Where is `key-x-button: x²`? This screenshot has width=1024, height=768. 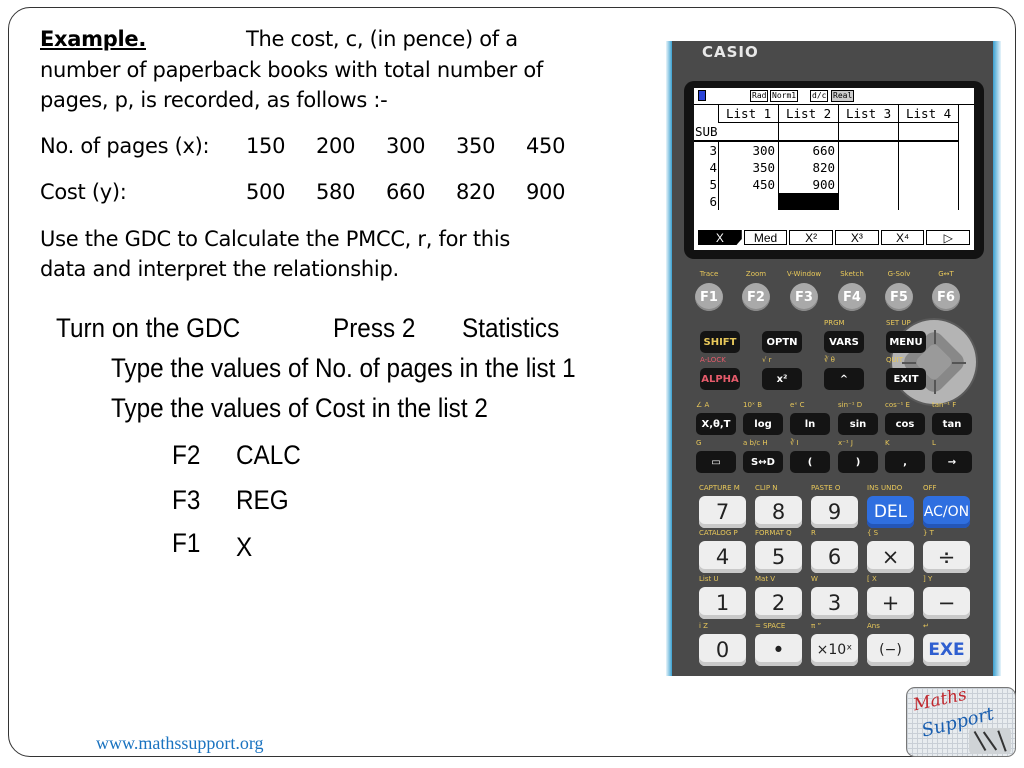
key-x-button: x² is located at coordinates (782, 379).